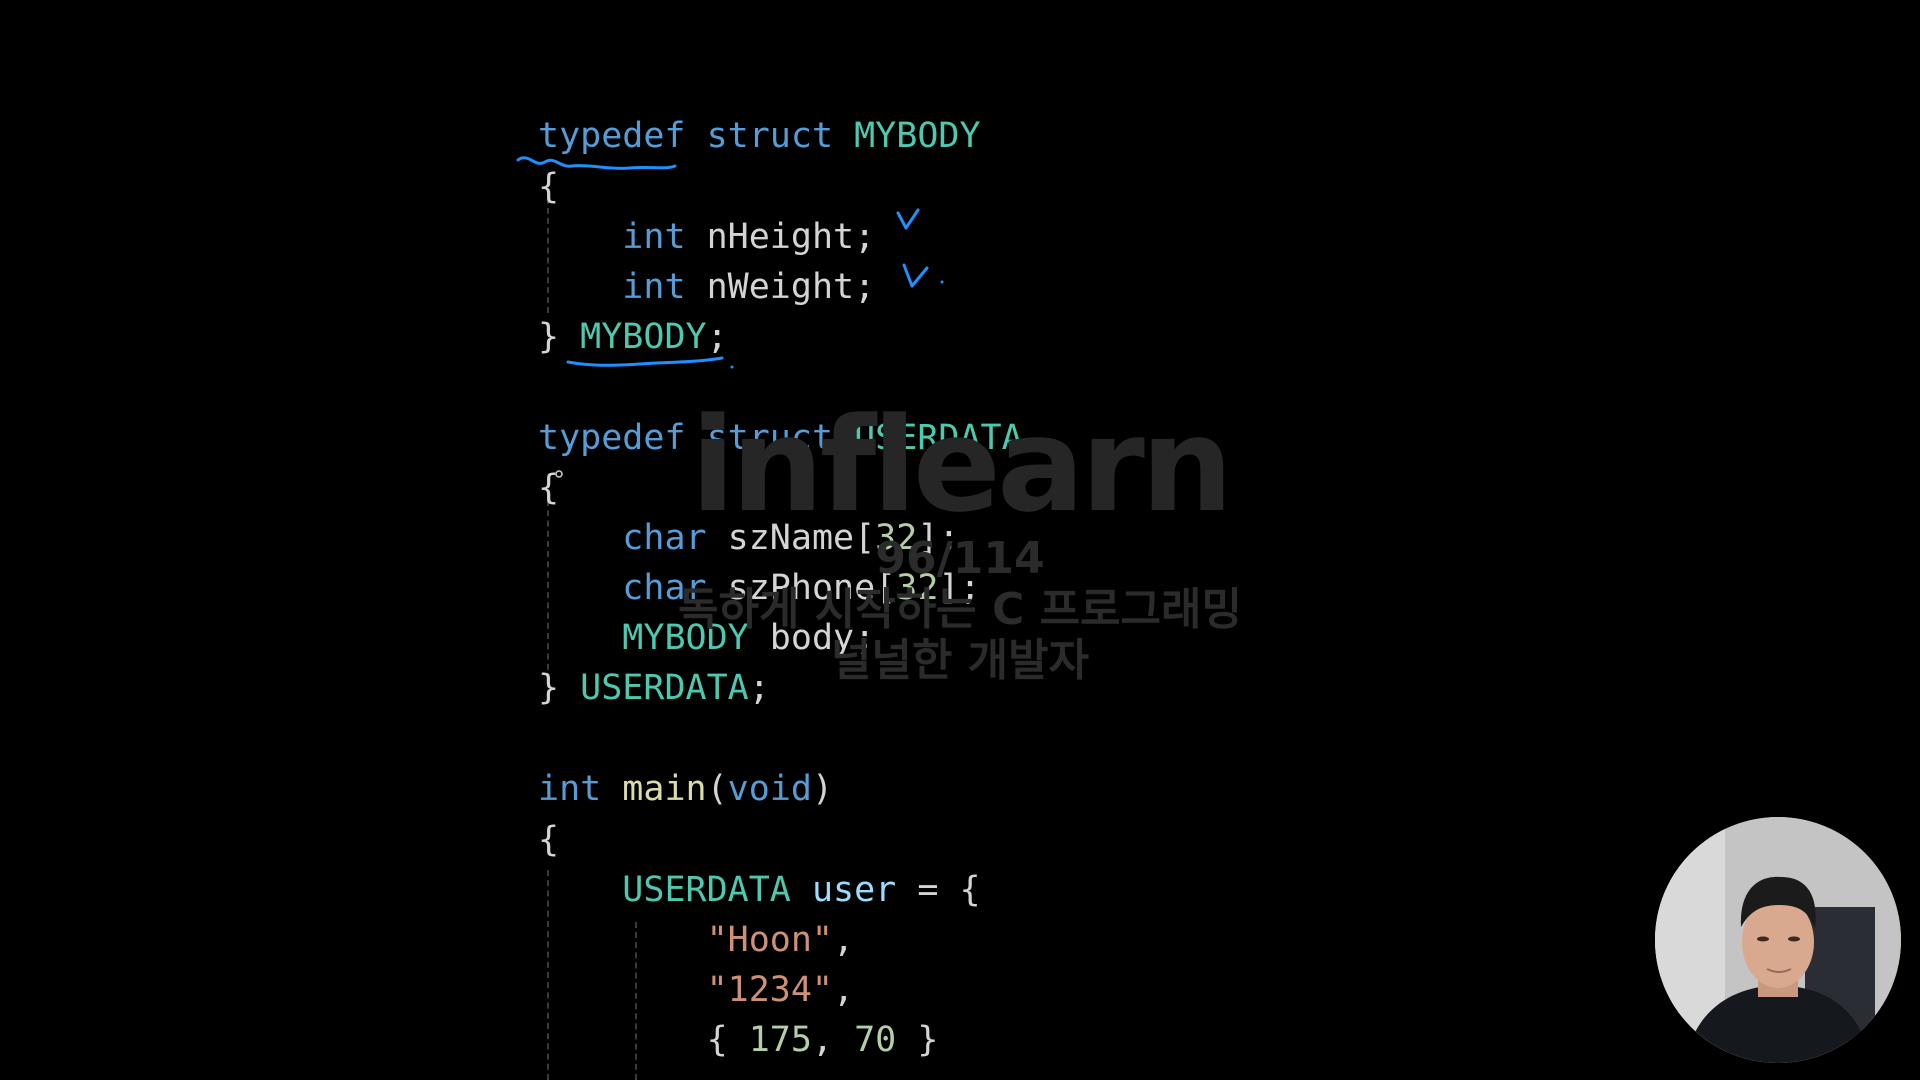 Image resolution: width=1920 pixels, height=1080 pixels. I want to click on code-token: 70, so click(875, 1040).